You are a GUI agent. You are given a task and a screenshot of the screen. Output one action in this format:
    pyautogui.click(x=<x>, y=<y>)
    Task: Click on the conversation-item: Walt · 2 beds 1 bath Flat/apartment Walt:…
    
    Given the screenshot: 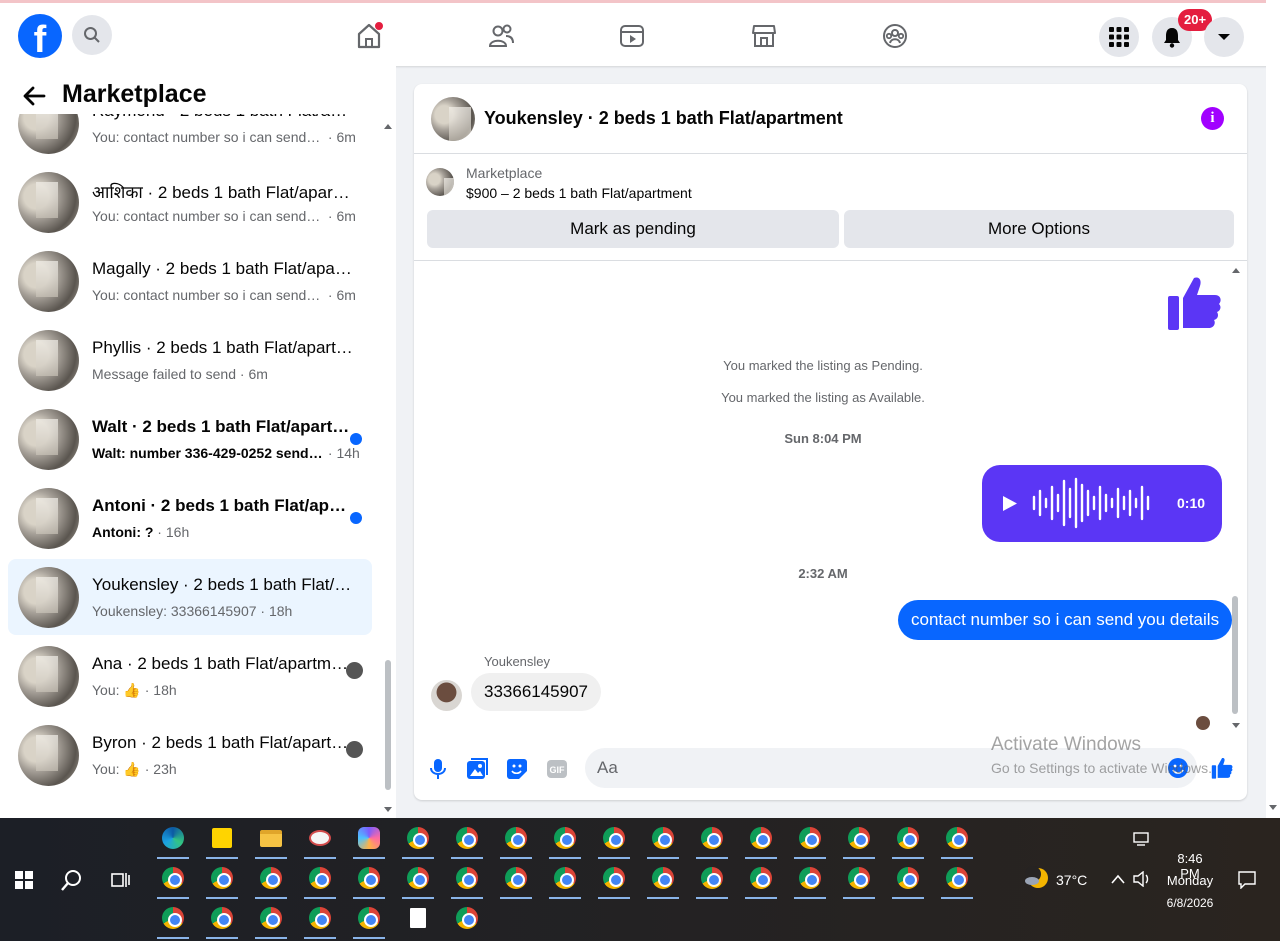 What is the action you would take?
    pyautogui.click(x=190, y=439)
    